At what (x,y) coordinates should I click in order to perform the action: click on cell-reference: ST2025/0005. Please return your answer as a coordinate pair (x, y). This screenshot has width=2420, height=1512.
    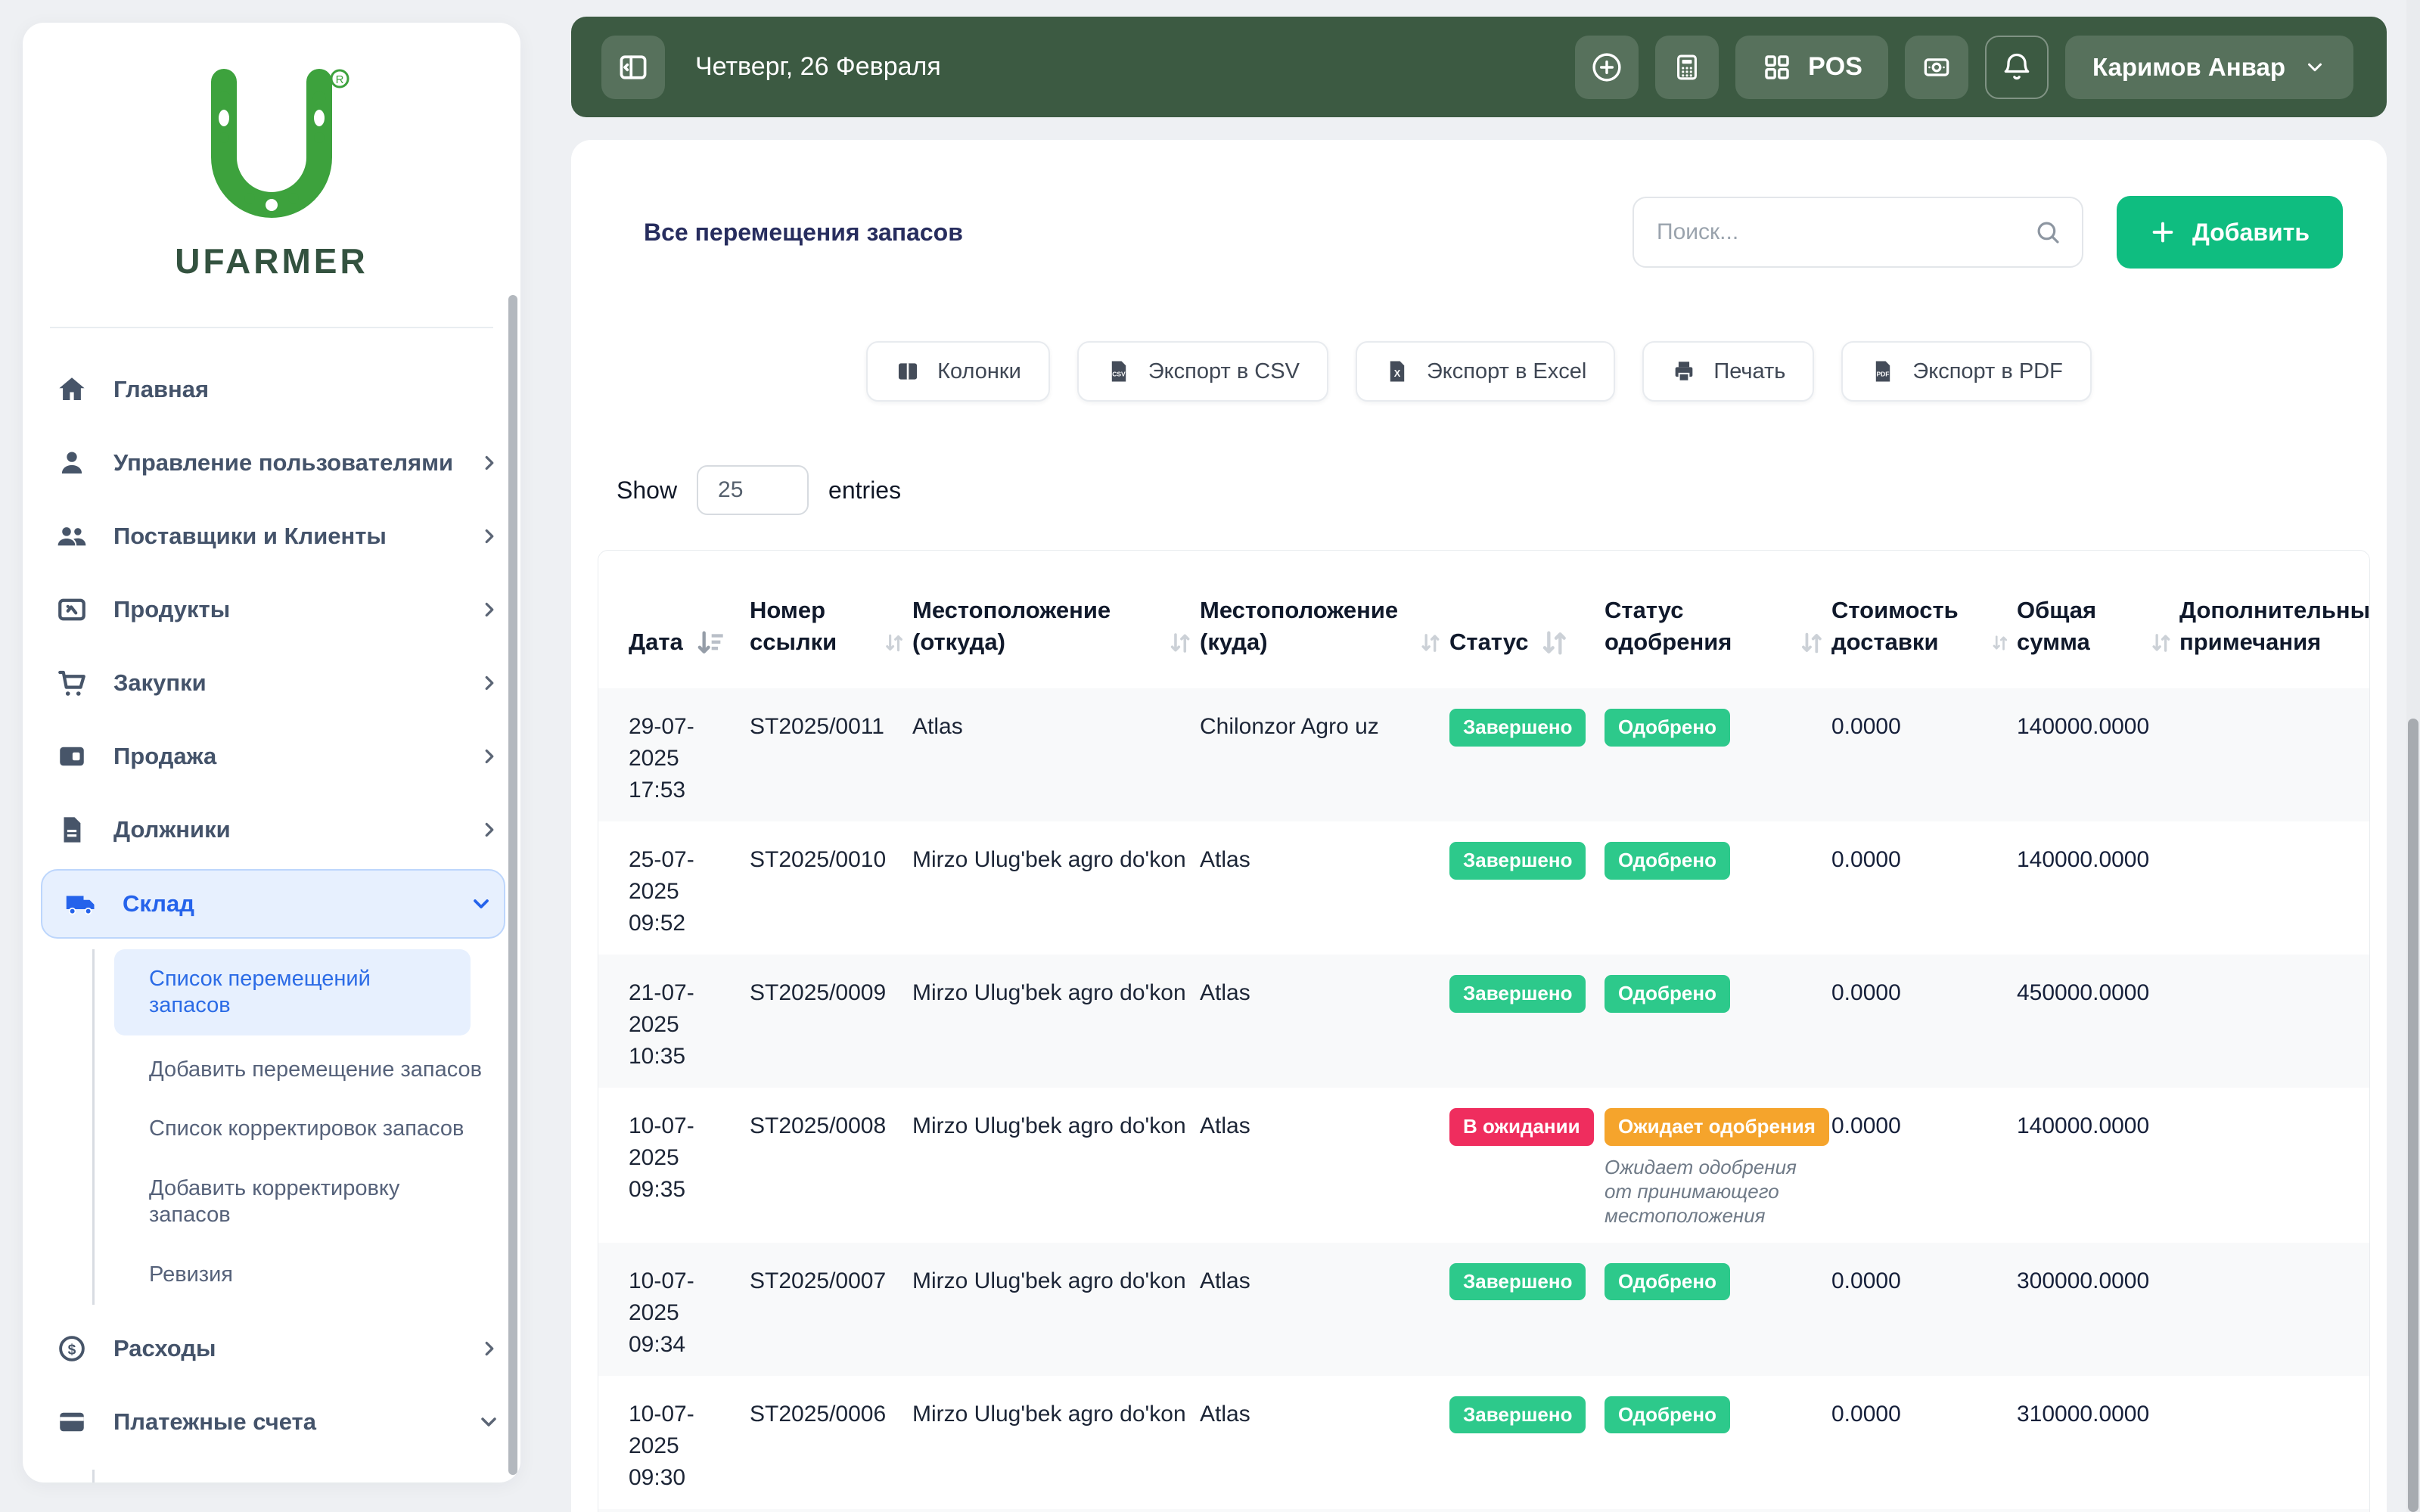
    Looking at the image, I should click on (831, 1510).